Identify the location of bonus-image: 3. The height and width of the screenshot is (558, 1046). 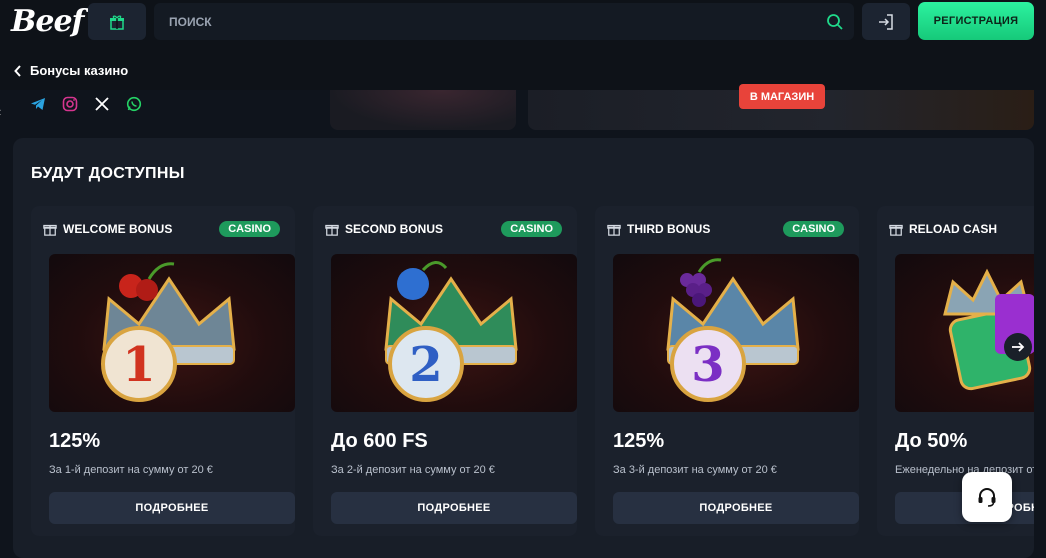
(736, 333).